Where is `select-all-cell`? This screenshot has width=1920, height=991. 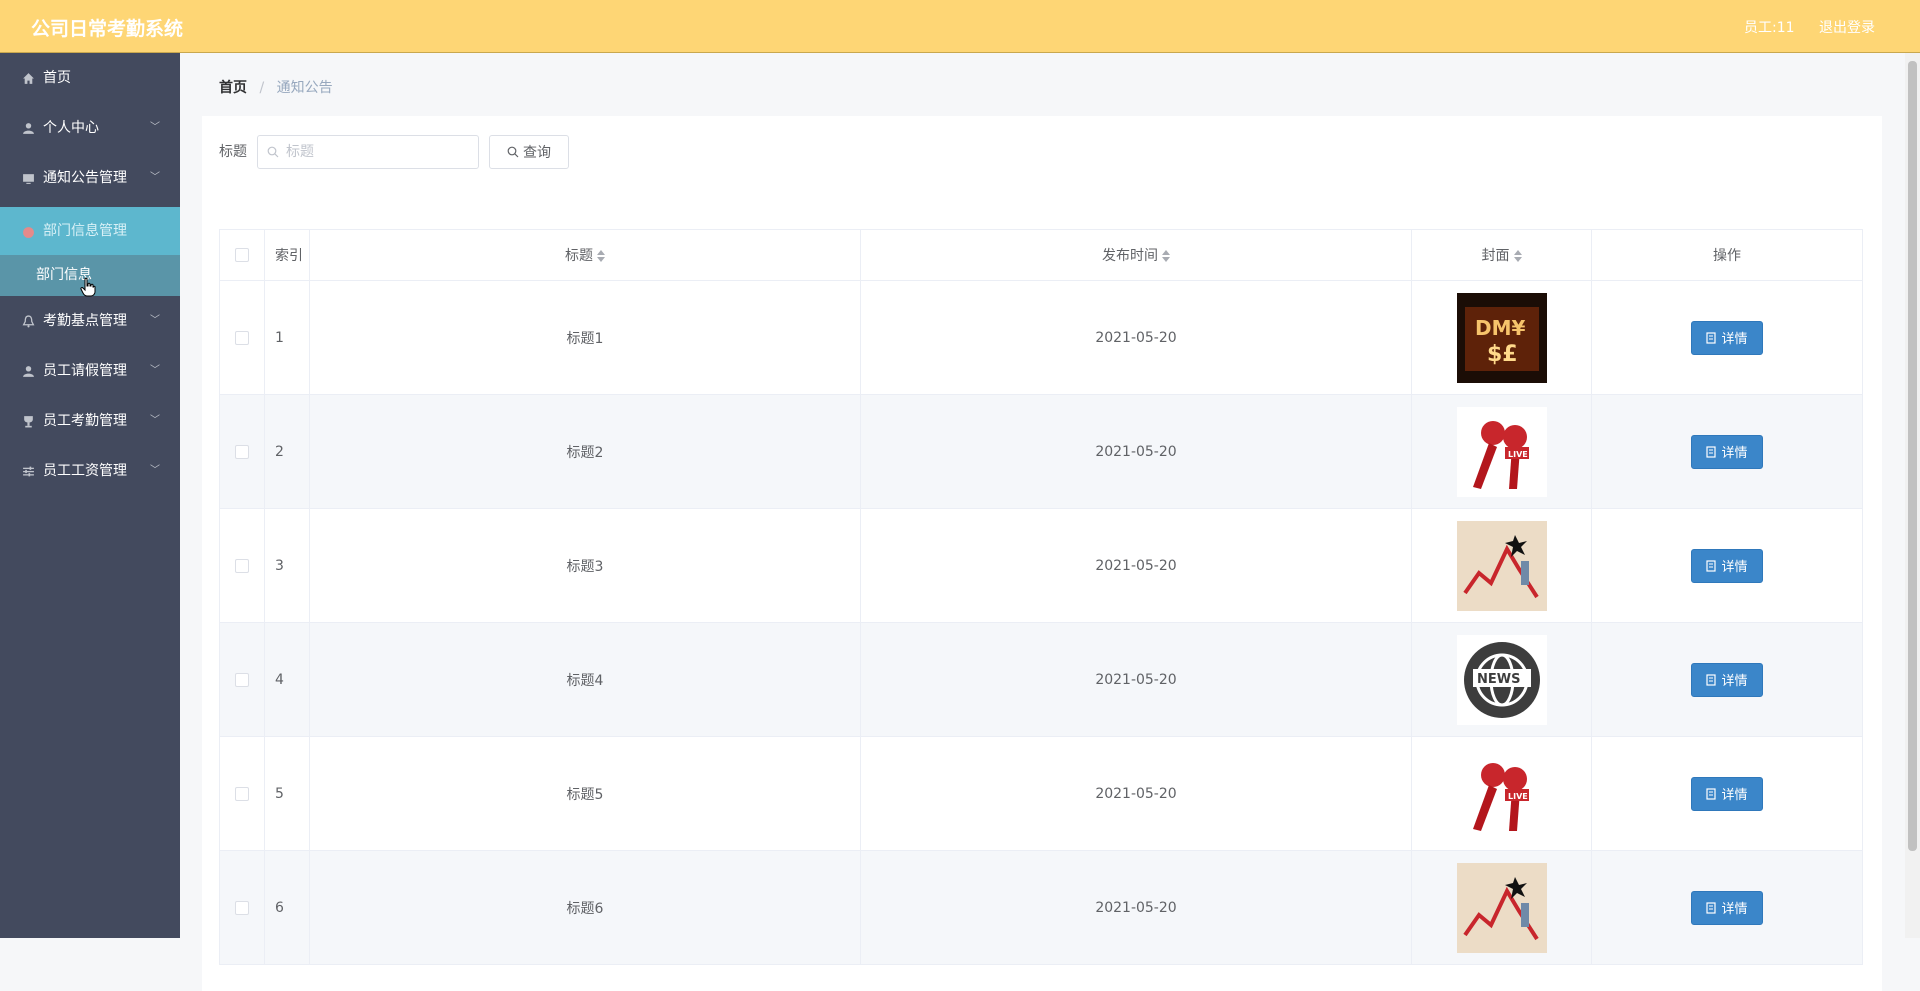
select-all-cell is located at coordinates (242, 255).